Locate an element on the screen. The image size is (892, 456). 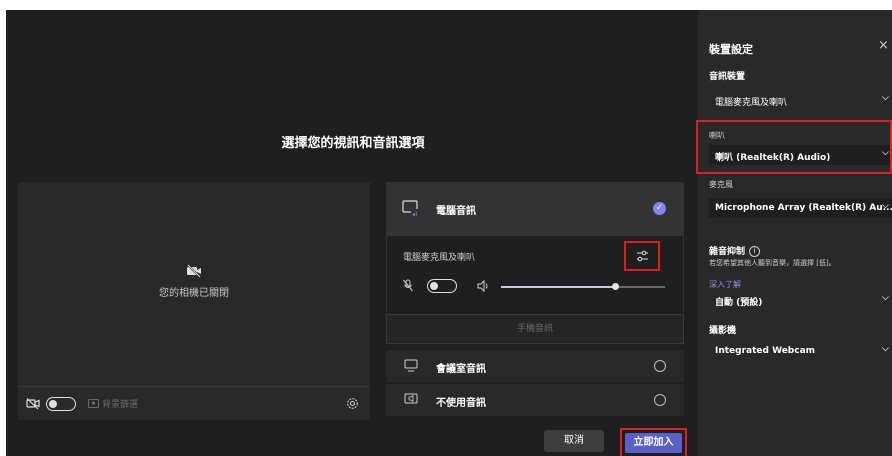
background-filter-label: 背景篩選 is located at coordinates (120, 403).